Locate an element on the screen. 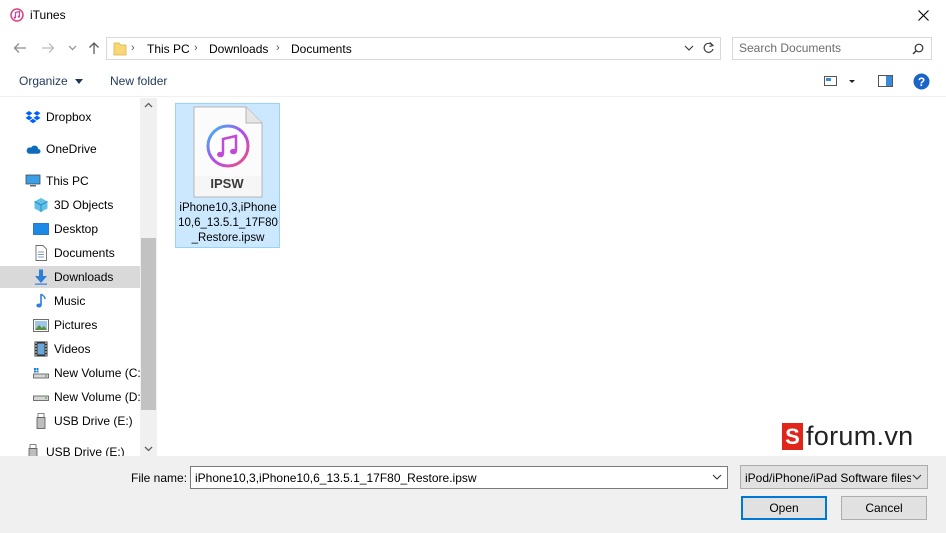 This screenshot has height=533, width=946. sidebar-item-label: Videos is located at coordinates (72, 349).